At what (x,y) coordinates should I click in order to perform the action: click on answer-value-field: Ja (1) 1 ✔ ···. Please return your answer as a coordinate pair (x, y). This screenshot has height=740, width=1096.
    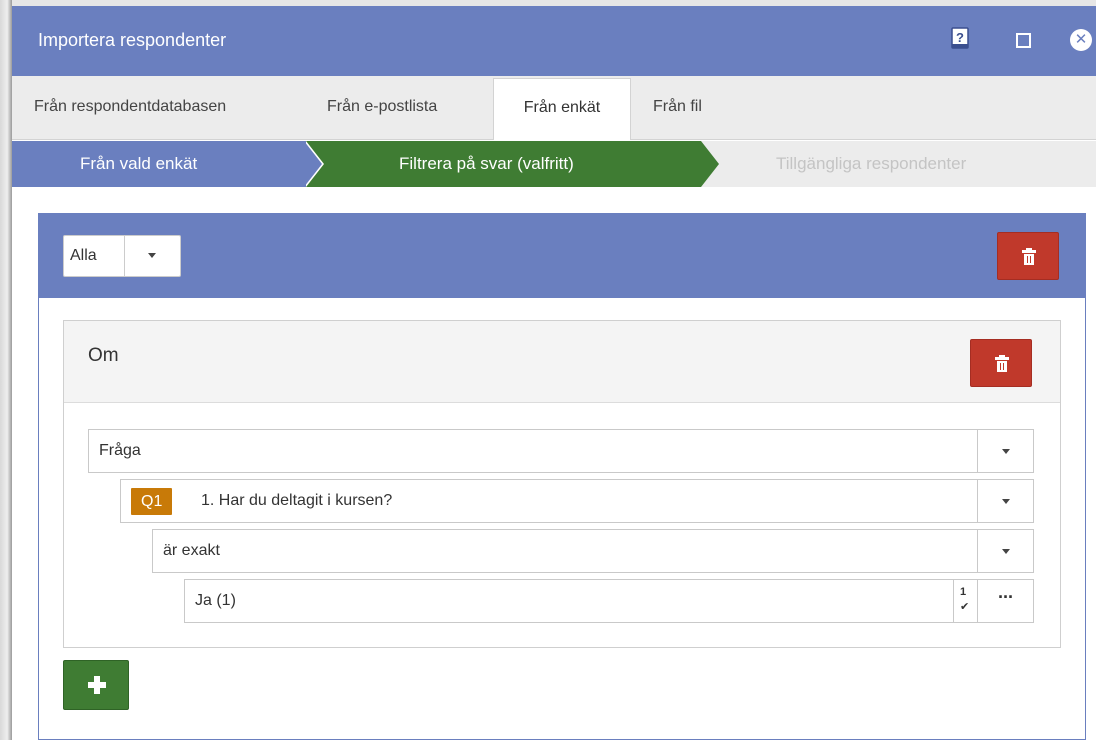
    Looking at the image, I should click on (609, 601).